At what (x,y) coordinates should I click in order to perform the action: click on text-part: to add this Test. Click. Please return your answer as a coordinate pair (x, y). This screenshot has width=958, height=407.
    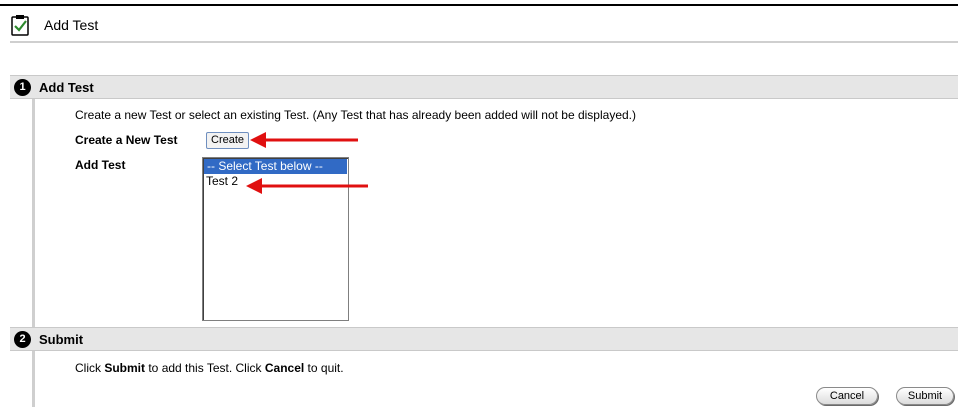
    Looking at the image, I should click on (205, 368).